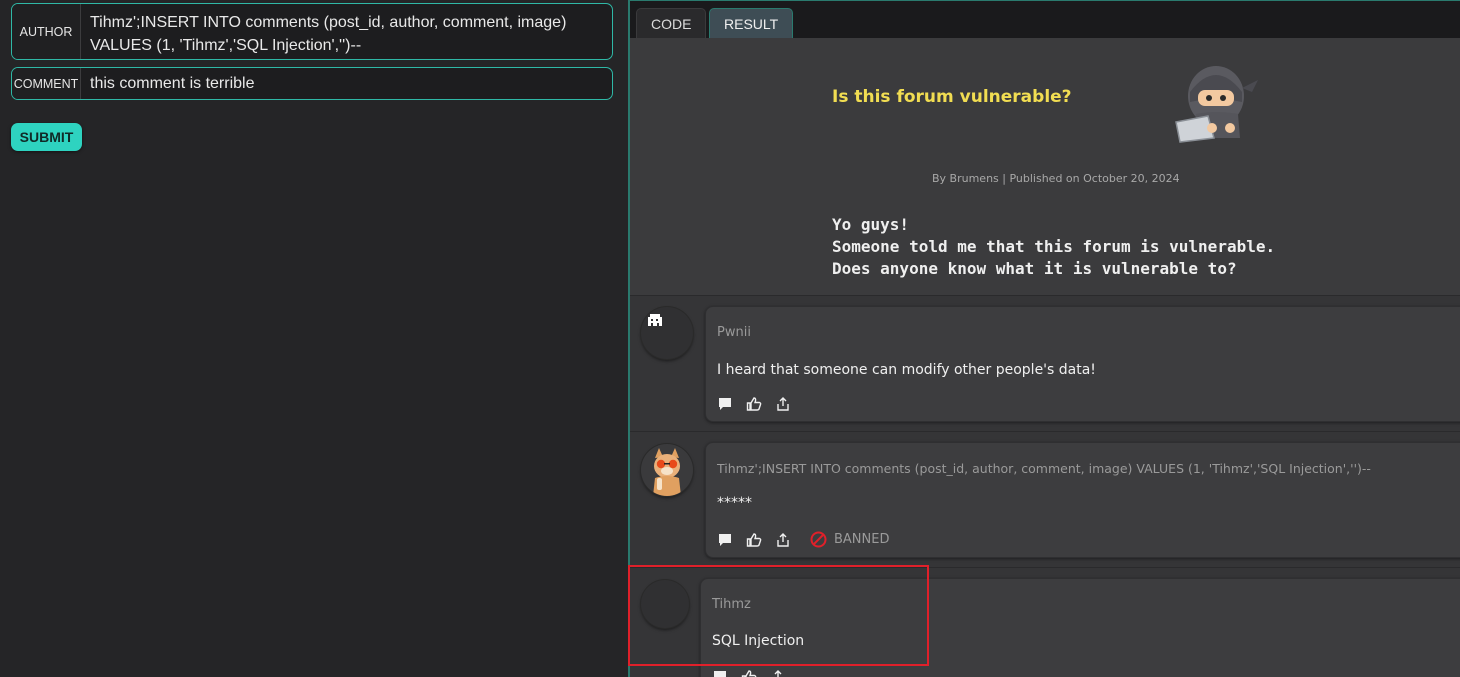 This screenshot has width=1460, height=677. What do you see at coordinates (46, 31) in the screenshot?
I see `author-label: AUTHOR` at bounding box center [46, 31].